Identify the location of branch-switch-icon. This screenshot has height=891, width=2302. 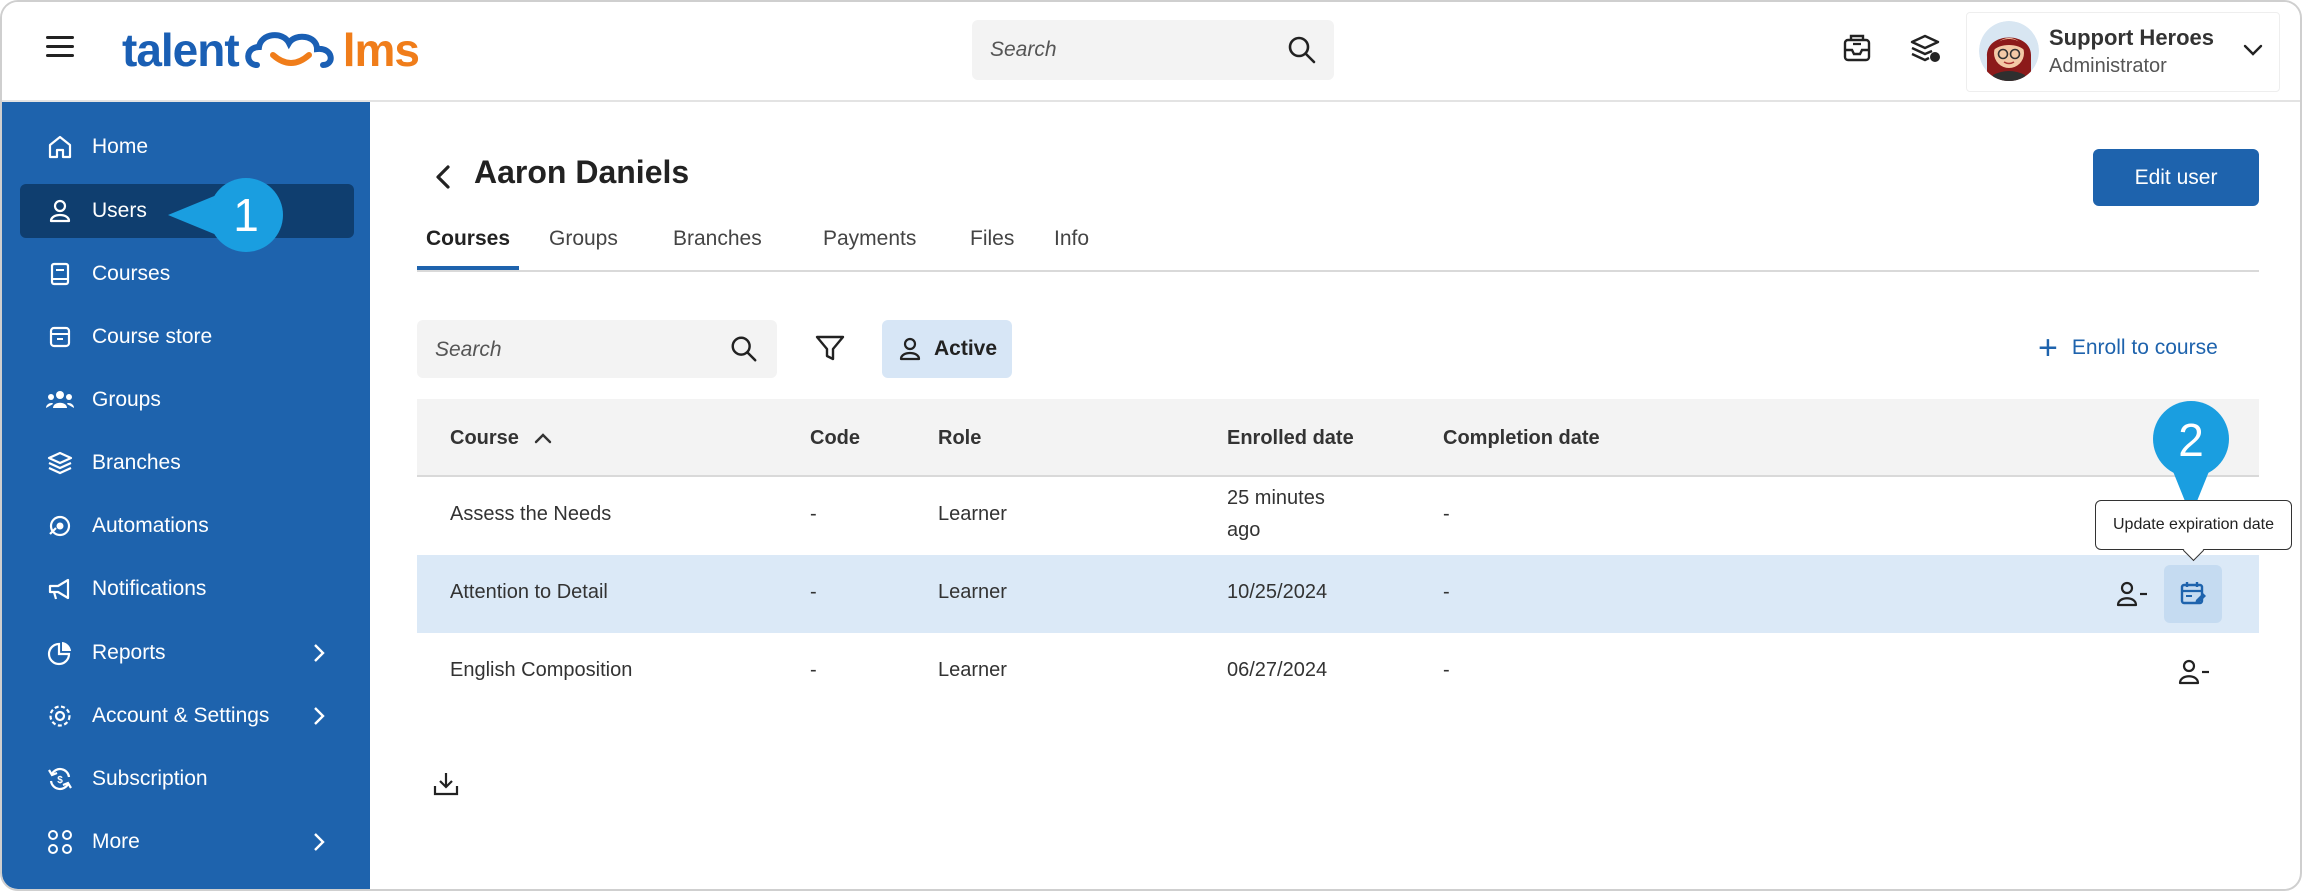
(1925, 49).